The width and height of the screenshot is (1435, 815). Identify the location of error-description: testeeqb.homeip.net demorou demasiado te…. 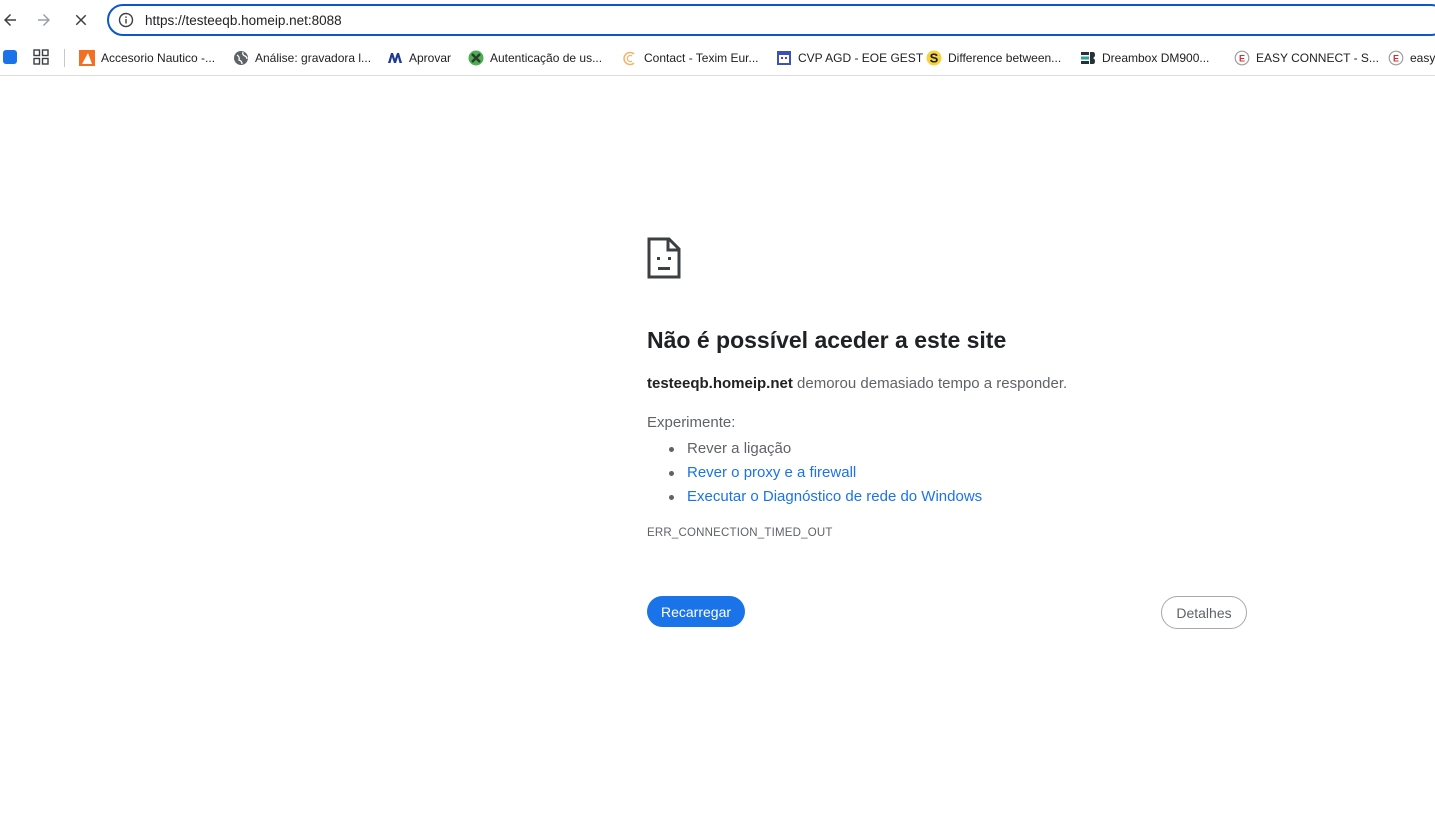
(857, 383).